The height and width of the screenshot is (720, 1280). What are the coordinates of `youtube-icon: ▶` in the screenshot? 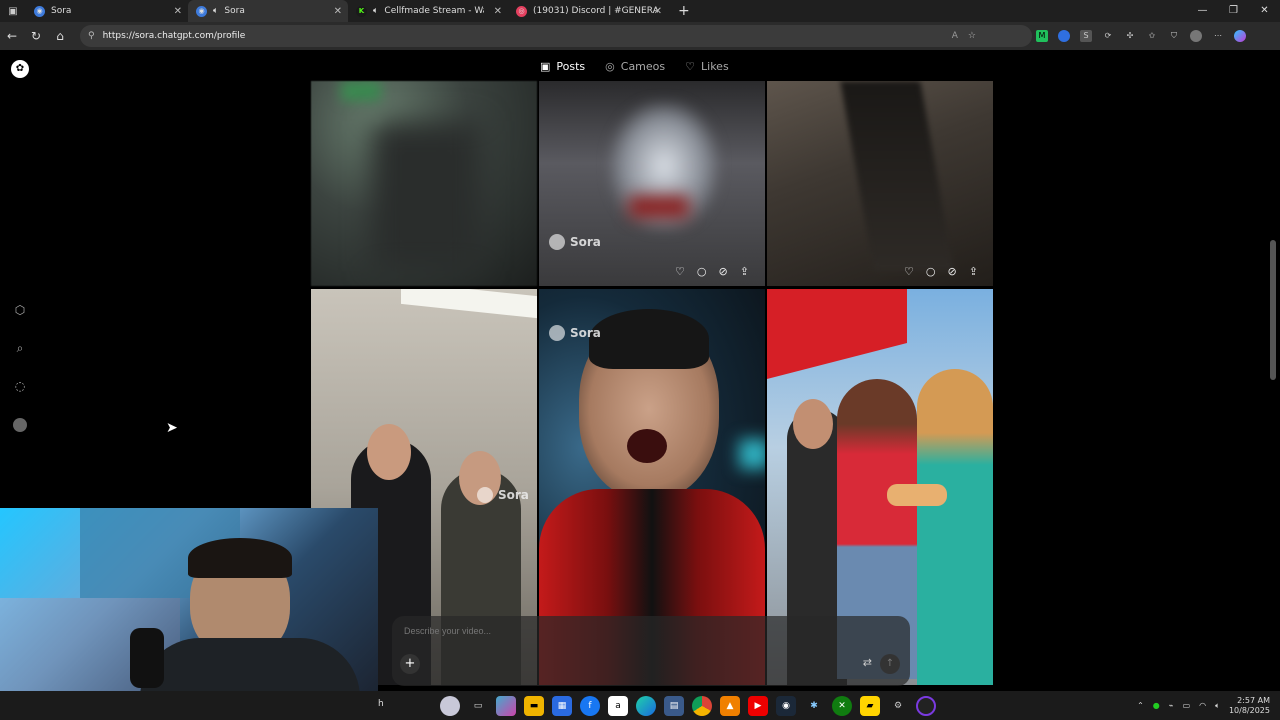 It's located at (758, 705).